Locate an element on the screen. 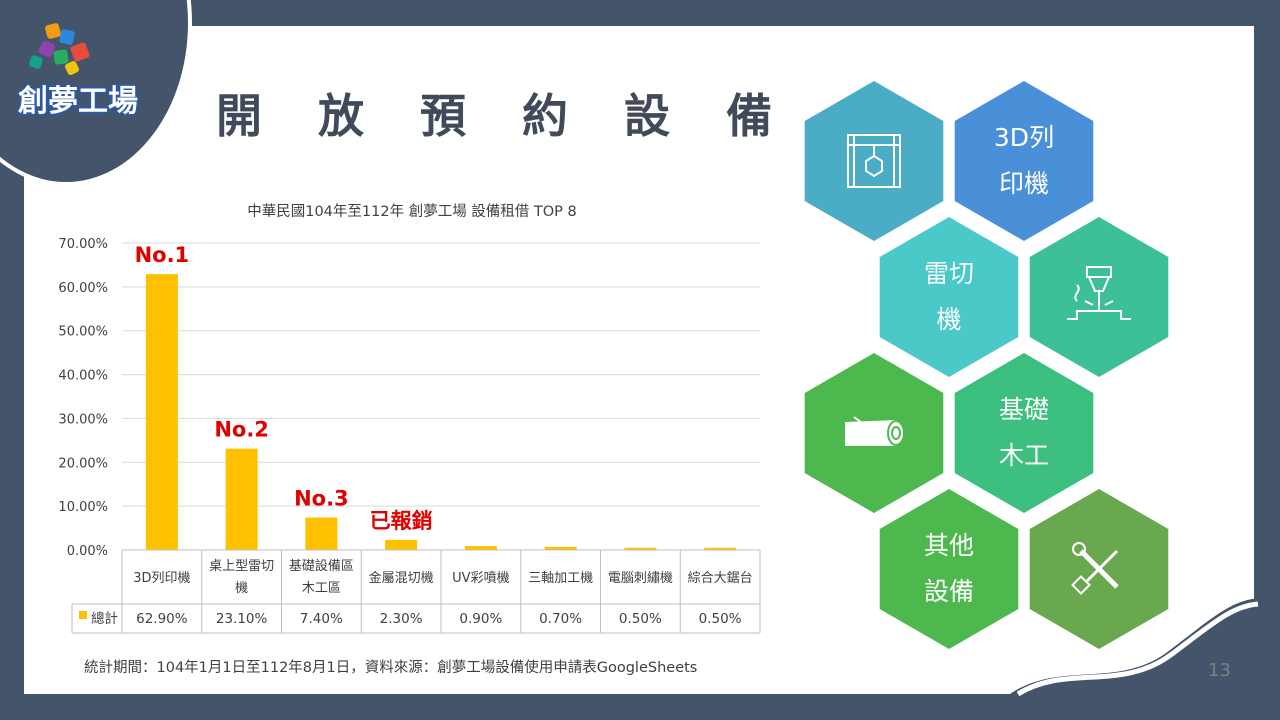 The image size is (1280, 720). hexagon-label-line: 雷切 is located at coordinates (948, 273).